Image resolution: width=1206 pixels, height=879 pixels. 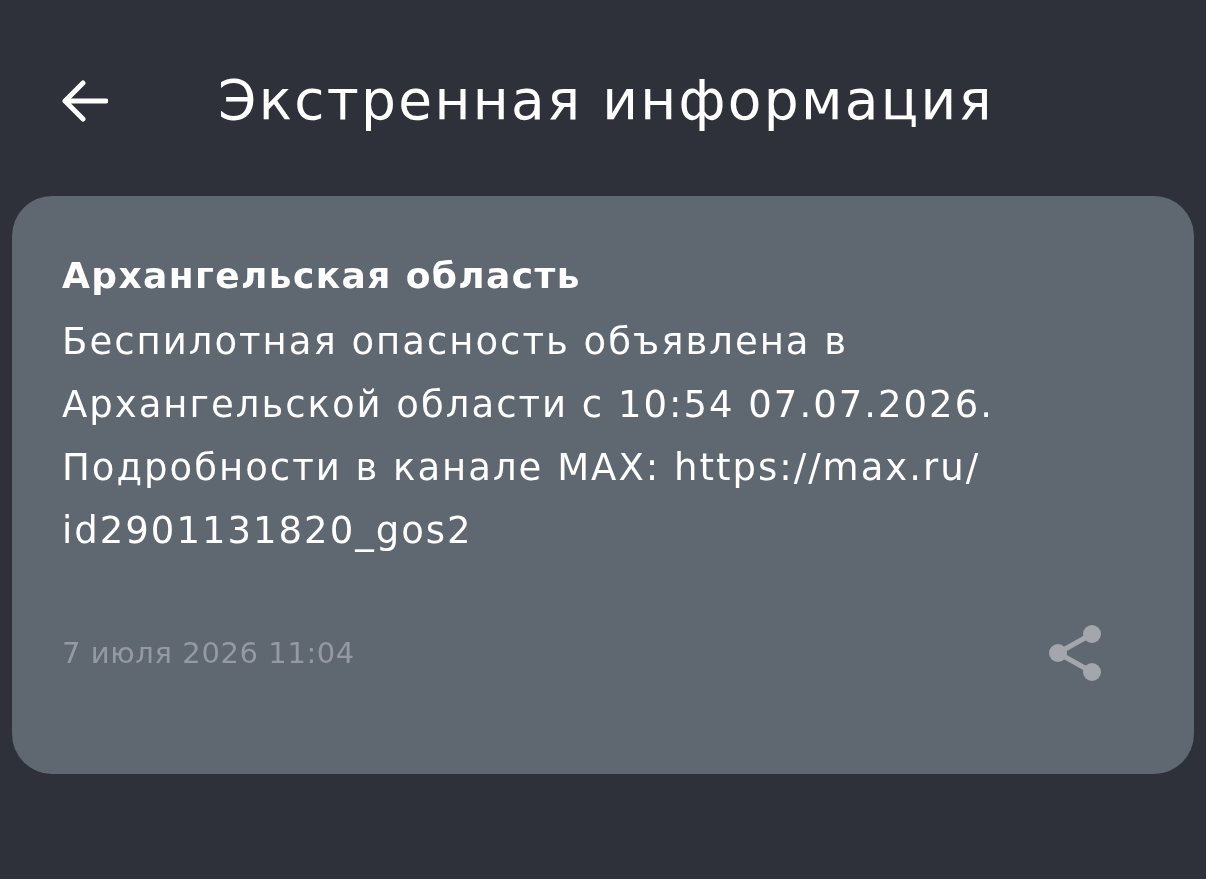 I want to click on back-arrow-icon, so click(x=84, y=101).